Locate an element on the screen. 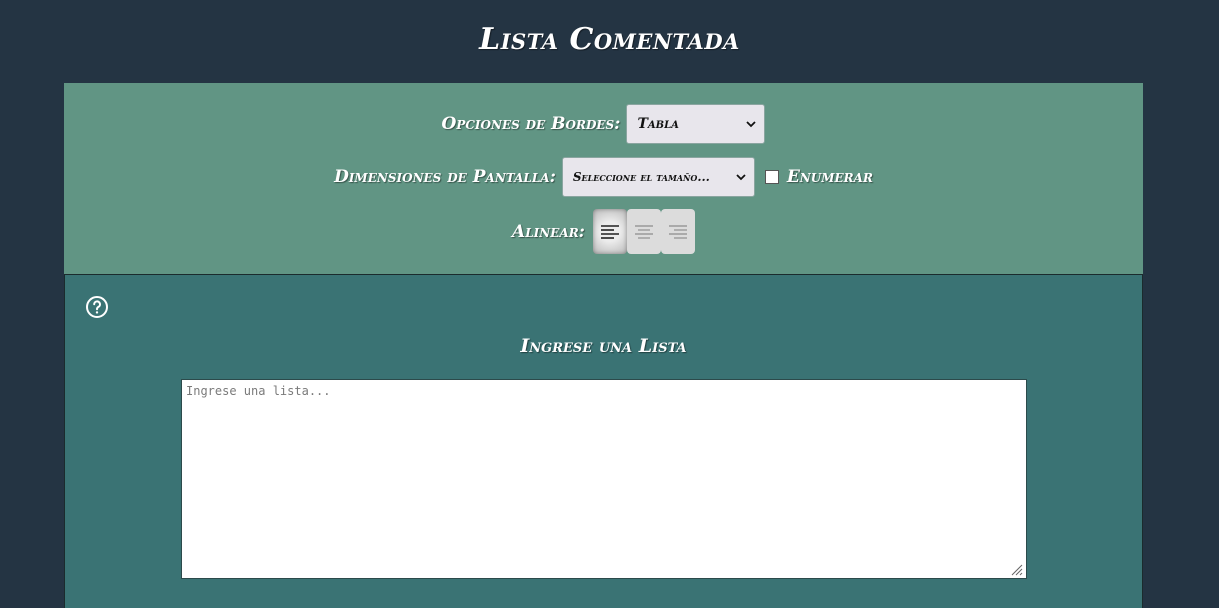 This screenshot has width=1219, height=608. borders-select: Tabla is located at coordinates (696, 124).